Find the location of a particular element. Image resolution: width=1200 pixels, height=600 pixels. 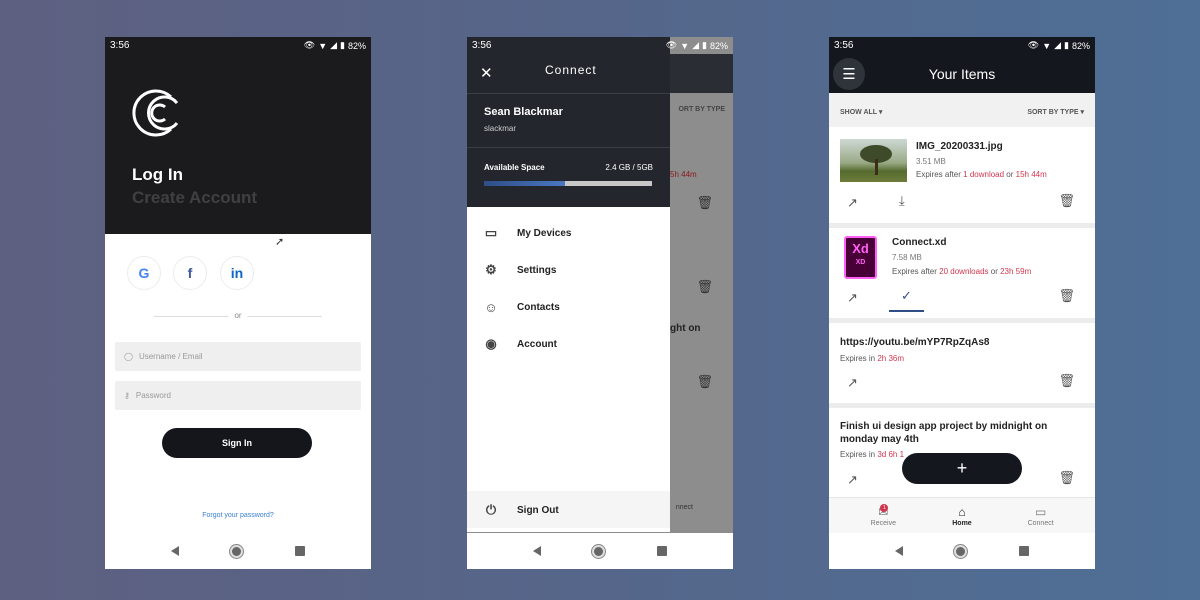

drawer-logo: Connect is located at coordinates (571, 70).